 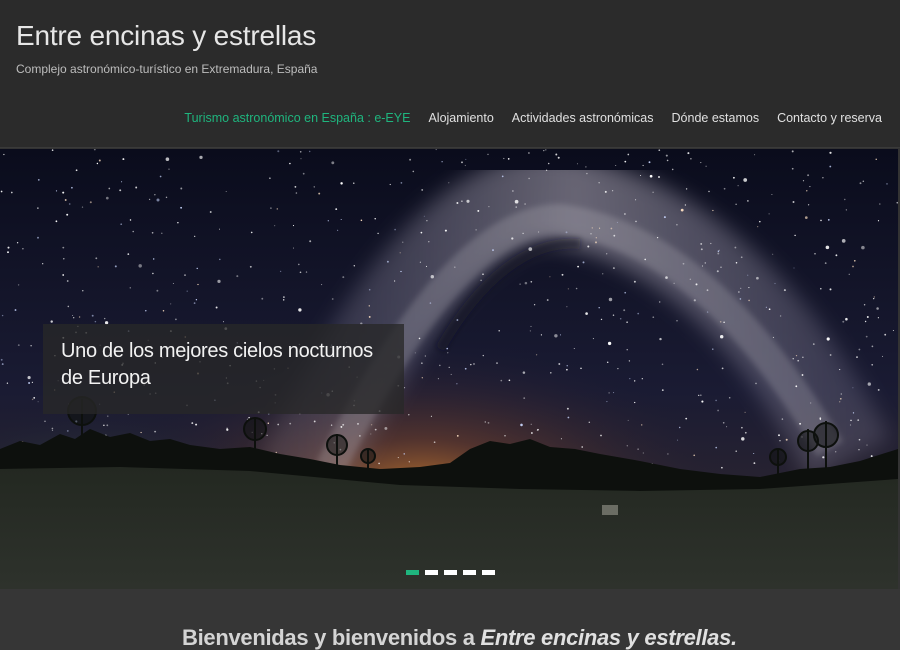 I want to click on nav-item-actividades: Actividades astronómicas, so click(x=583, y=118).